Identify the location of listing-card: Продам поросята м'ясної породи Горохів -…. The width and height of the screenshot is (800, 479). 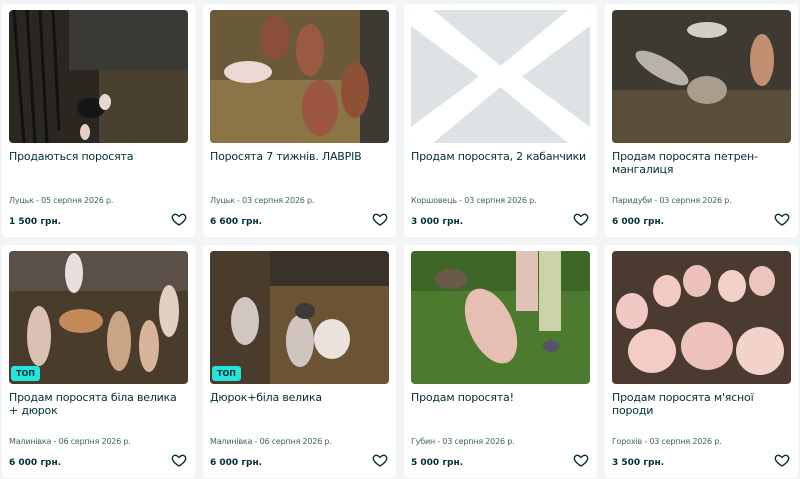
(701, 361).